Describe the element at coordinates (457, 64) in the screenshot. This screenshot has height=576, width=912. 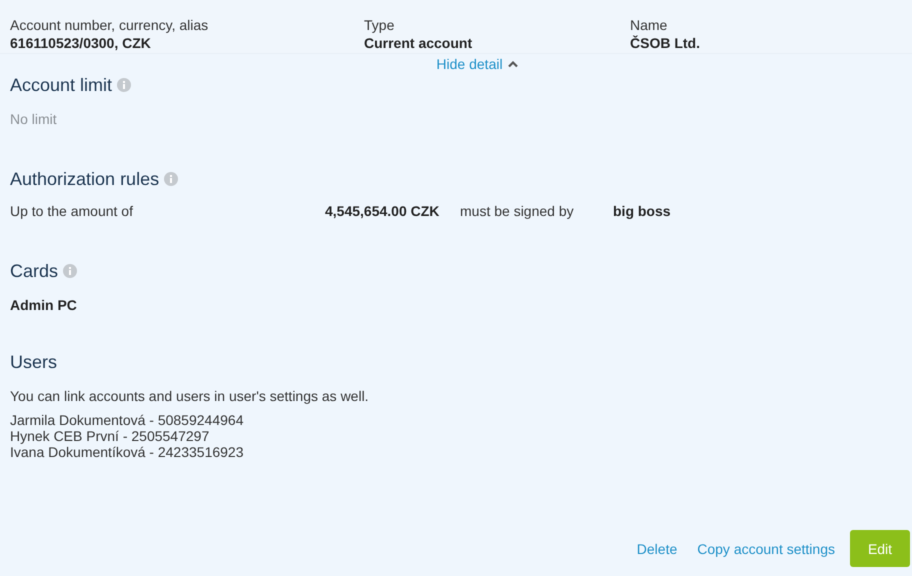
I see `hide-detail-link: Hide detail` at that location.